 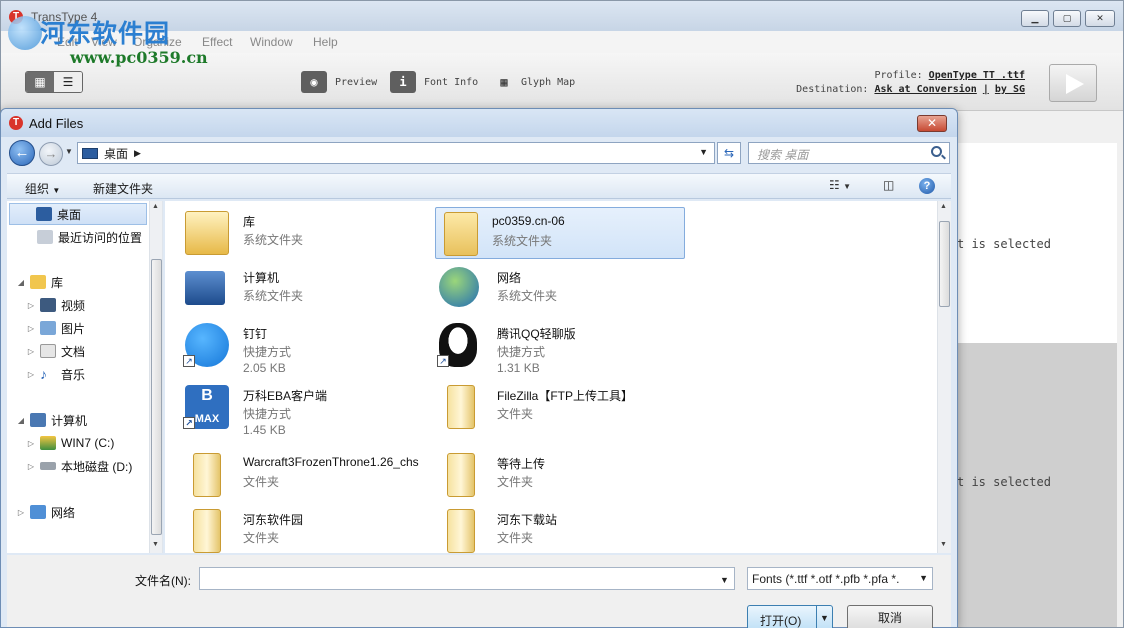 I want to click on watermark-logo-icon, so click(x=25, y=33).